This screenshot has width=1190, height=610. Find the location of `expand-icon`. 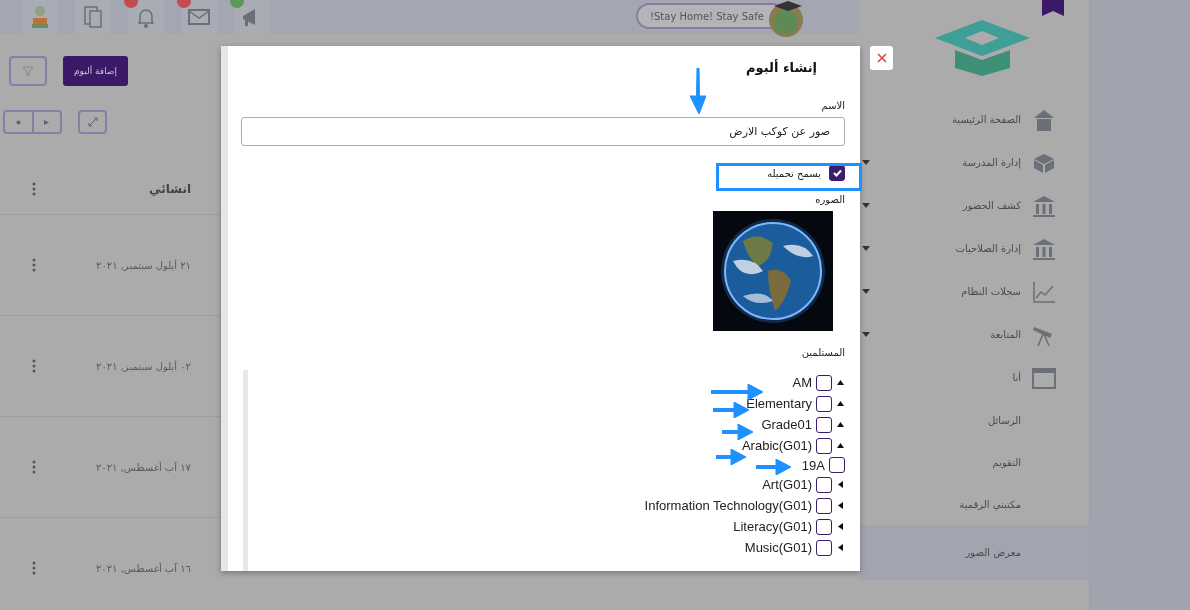

expand-icon is located at coordinates (92, 122).